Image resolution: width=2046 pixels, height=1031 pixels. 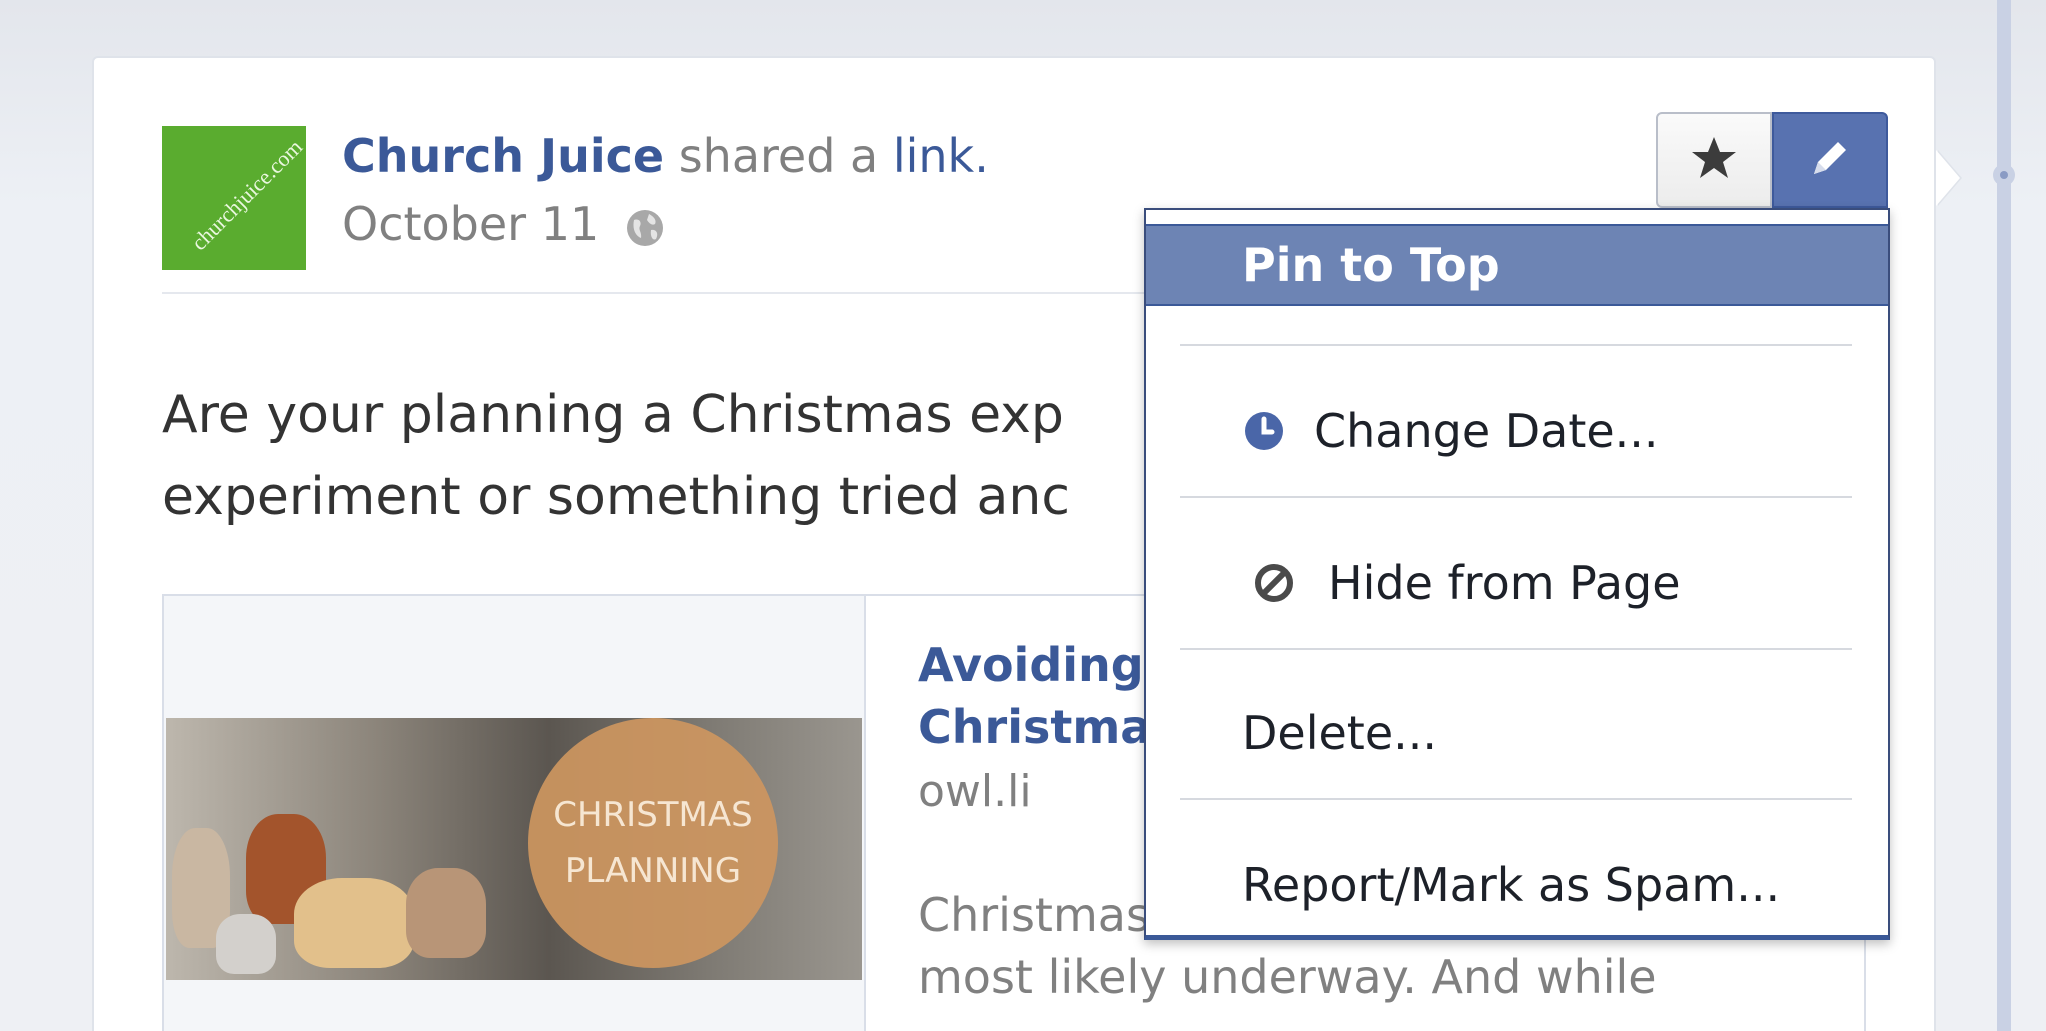 I want to click on action-text: shared a, so click(x=778, y=156).